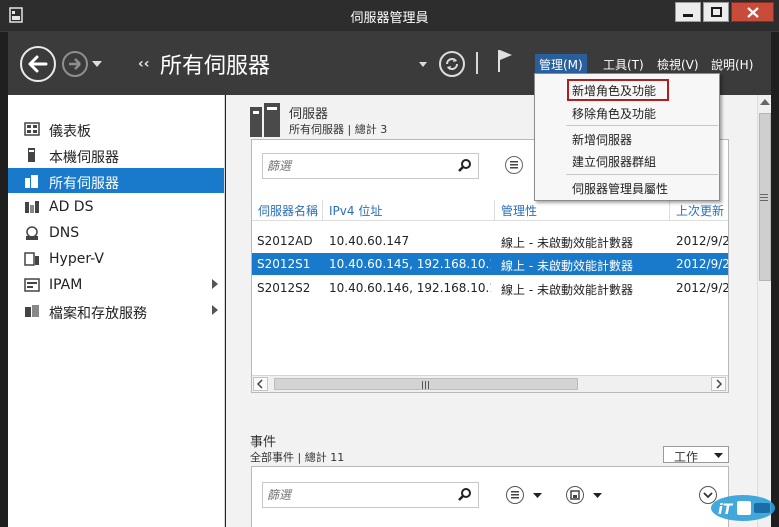  Describe the element at coordinates (505, 60) in the screenshot. I see `notifications-flag-icon` at that location.